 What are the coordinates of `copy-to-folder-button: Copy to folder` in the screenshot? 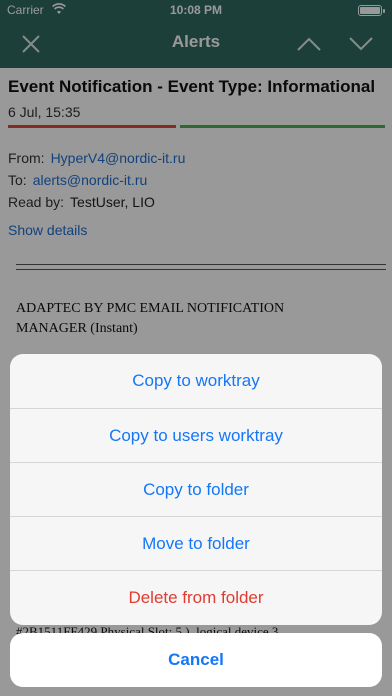 It's located at (196, 489).